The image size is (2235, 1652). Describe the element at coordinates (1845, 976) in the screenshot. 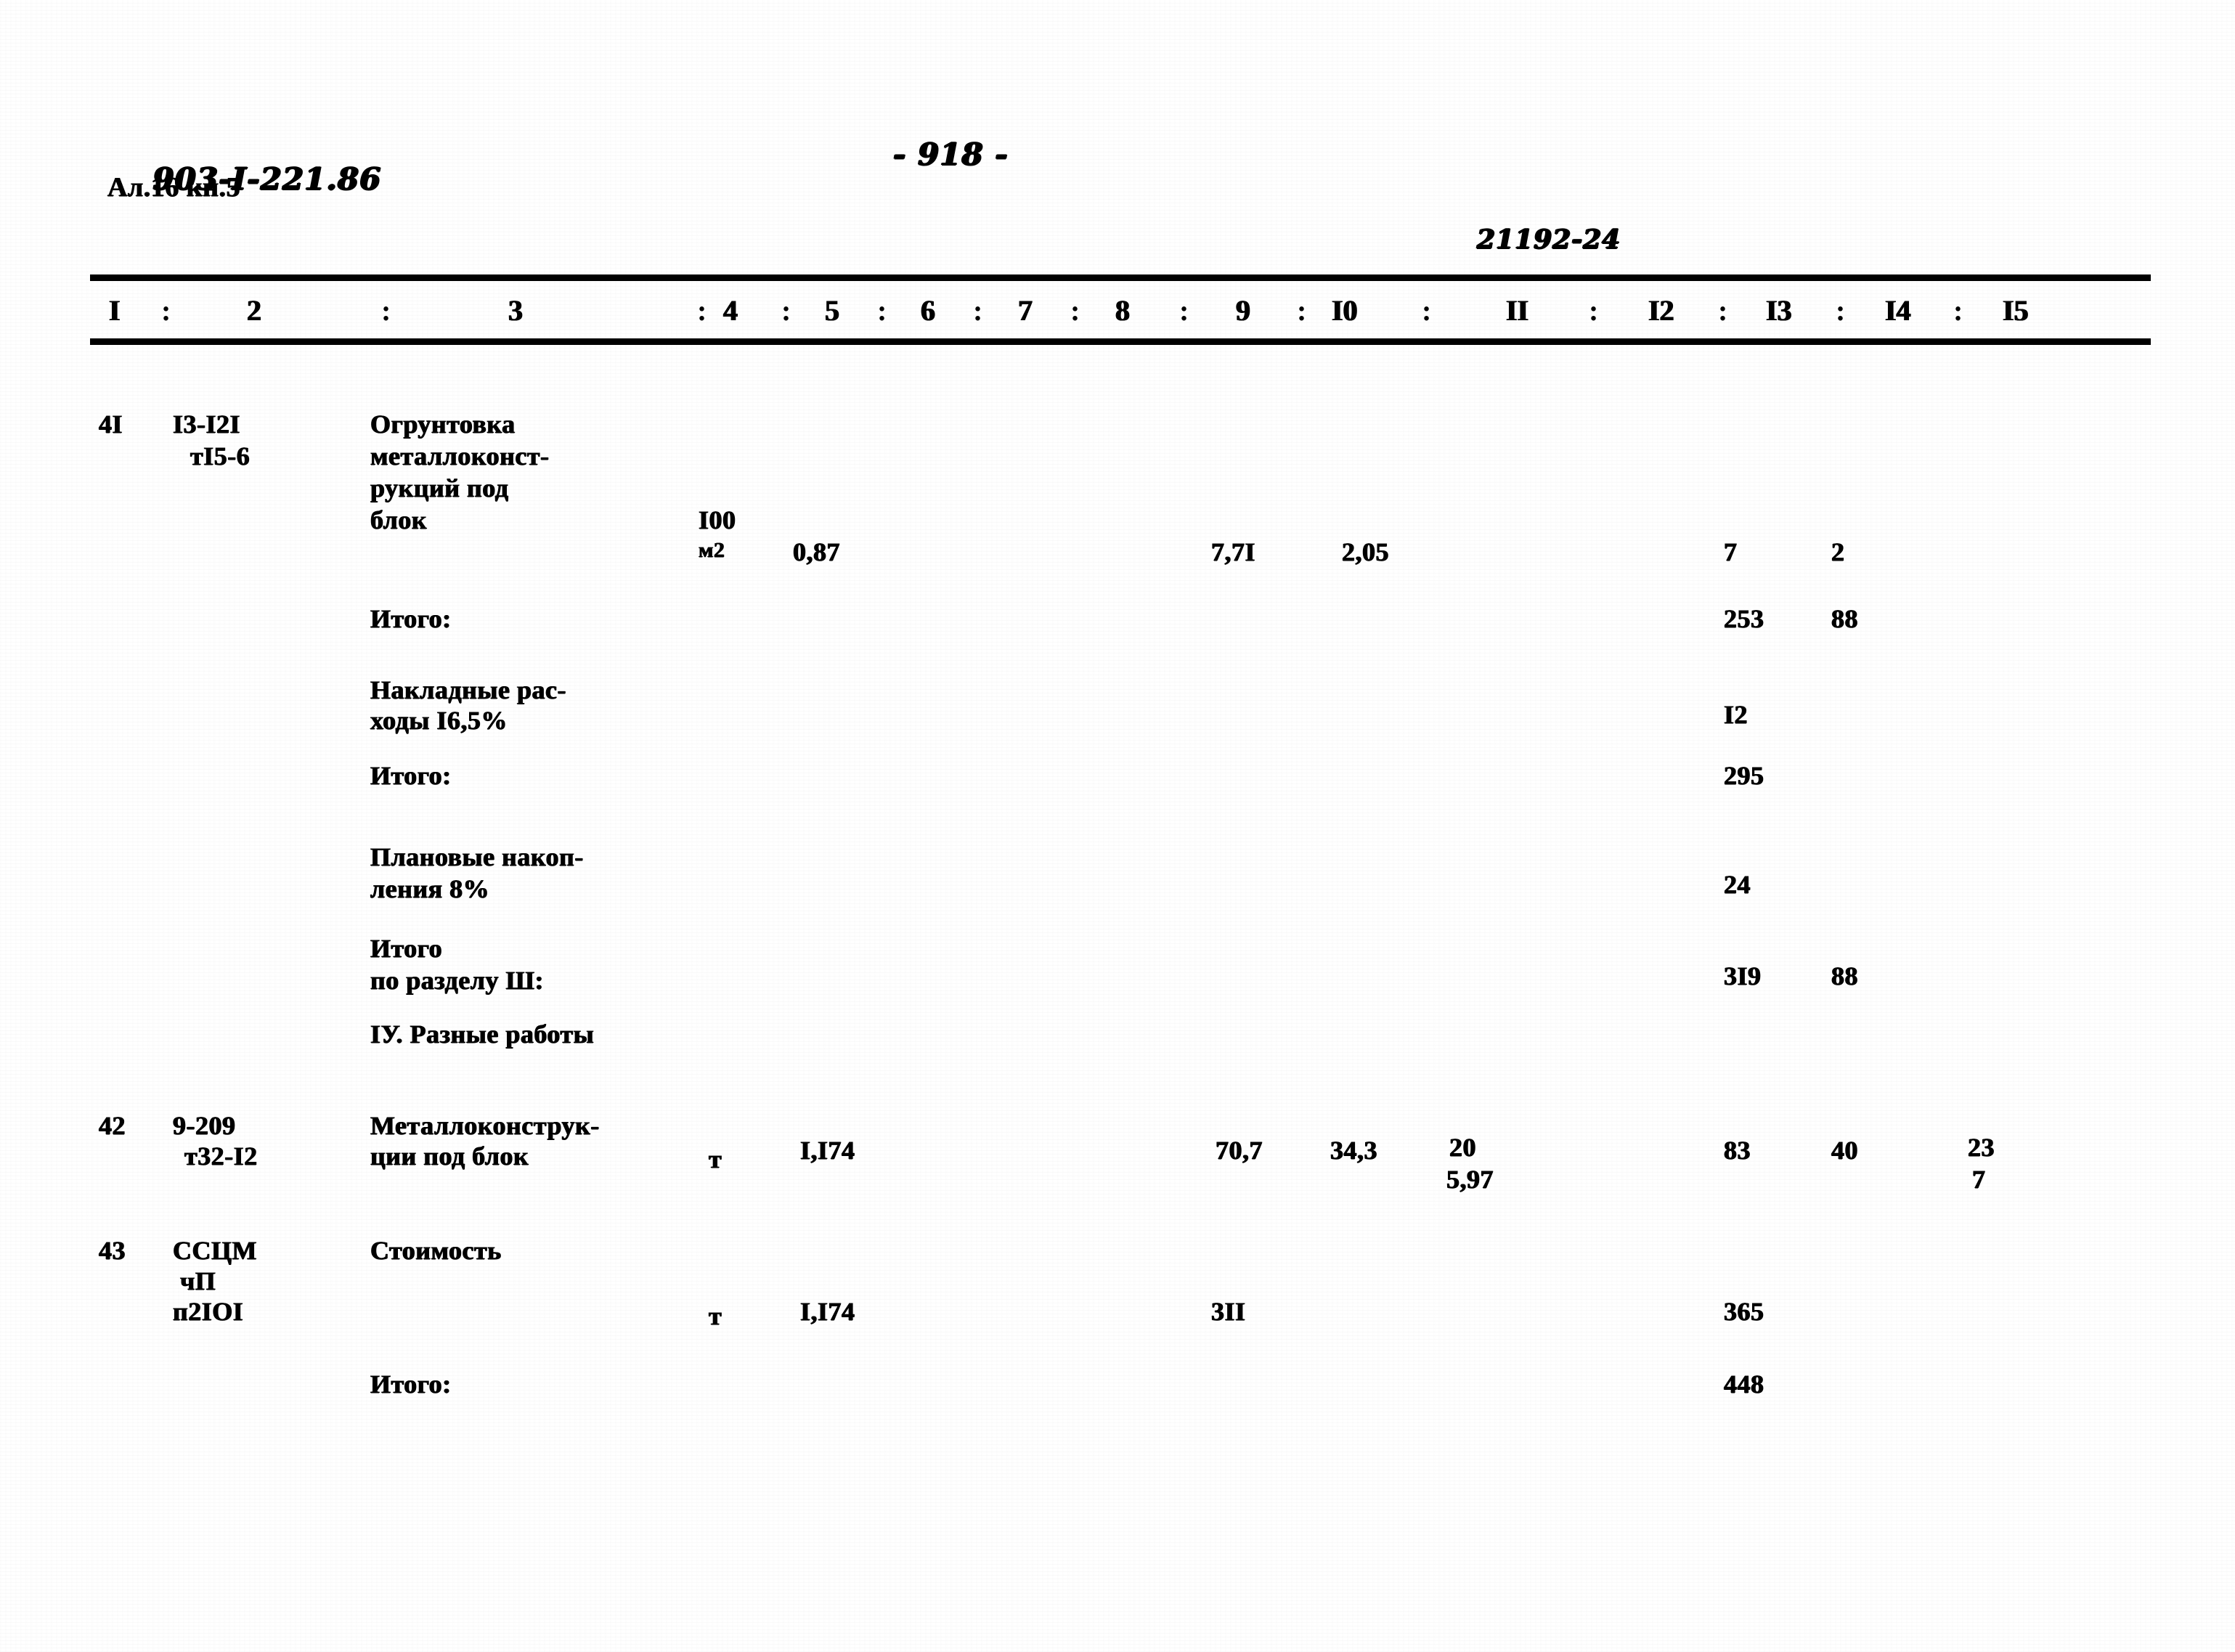

I see `section-total-cell-col13: 88` at that location.